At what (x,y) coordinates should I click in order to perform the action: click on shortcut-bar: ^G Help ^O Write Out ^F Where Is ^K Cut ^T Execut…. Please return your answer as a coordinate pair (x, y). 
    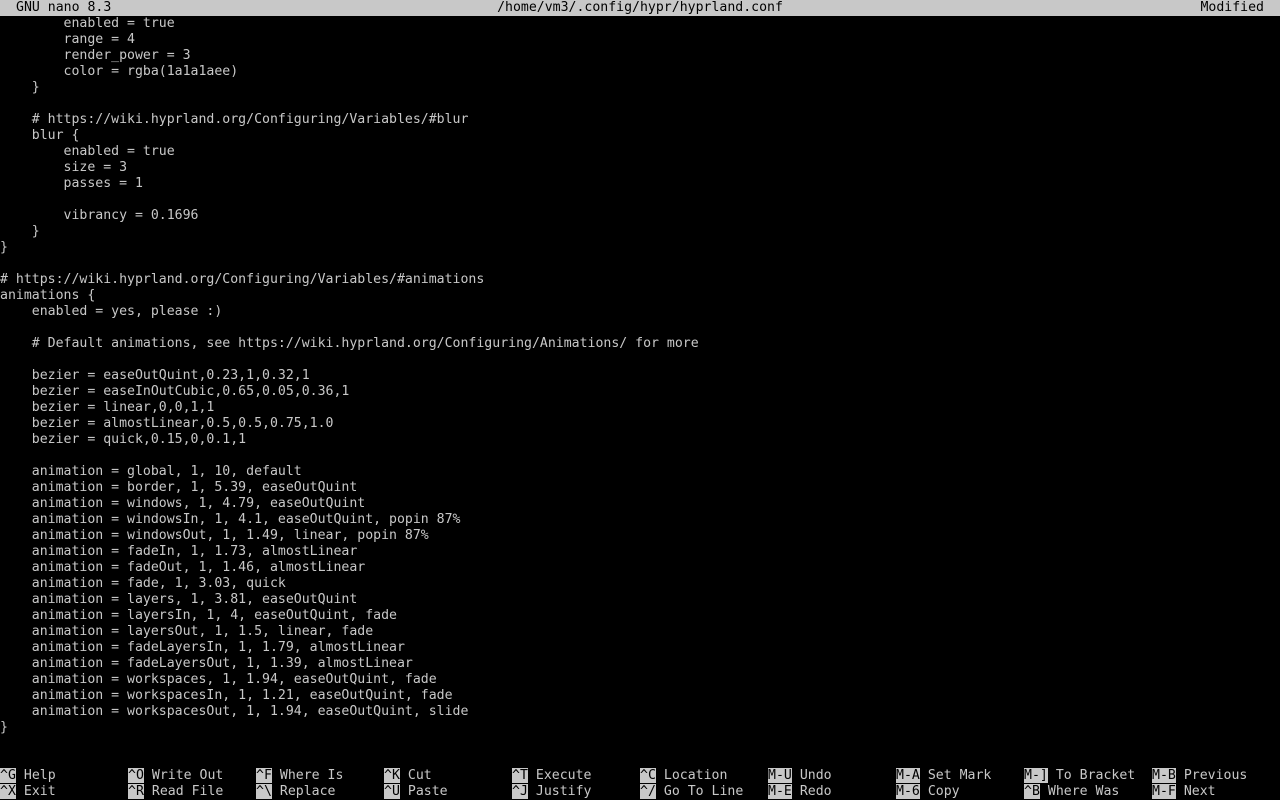
    Looking at the image, I should click on (640, 784).